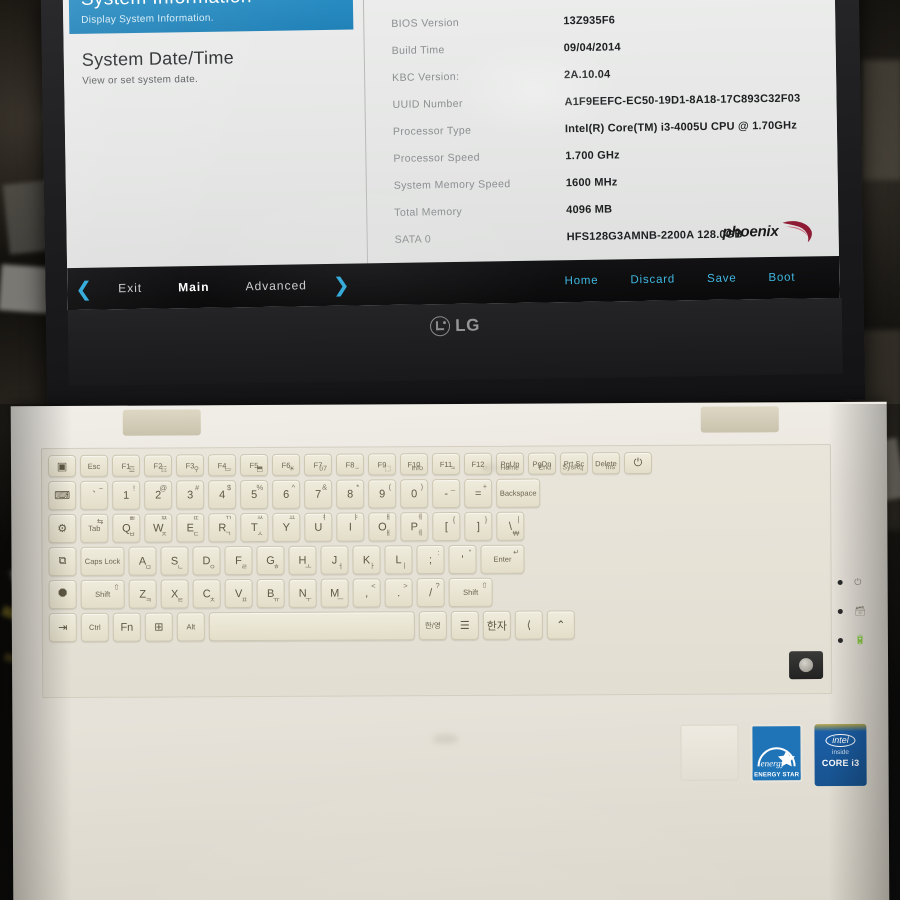 The width and height of the screenshot is (900, 900). What do you see at coordinates (510, 526) in the screenshot?
I see `key-key: \ | ₩` at bounding box center [510, 526].